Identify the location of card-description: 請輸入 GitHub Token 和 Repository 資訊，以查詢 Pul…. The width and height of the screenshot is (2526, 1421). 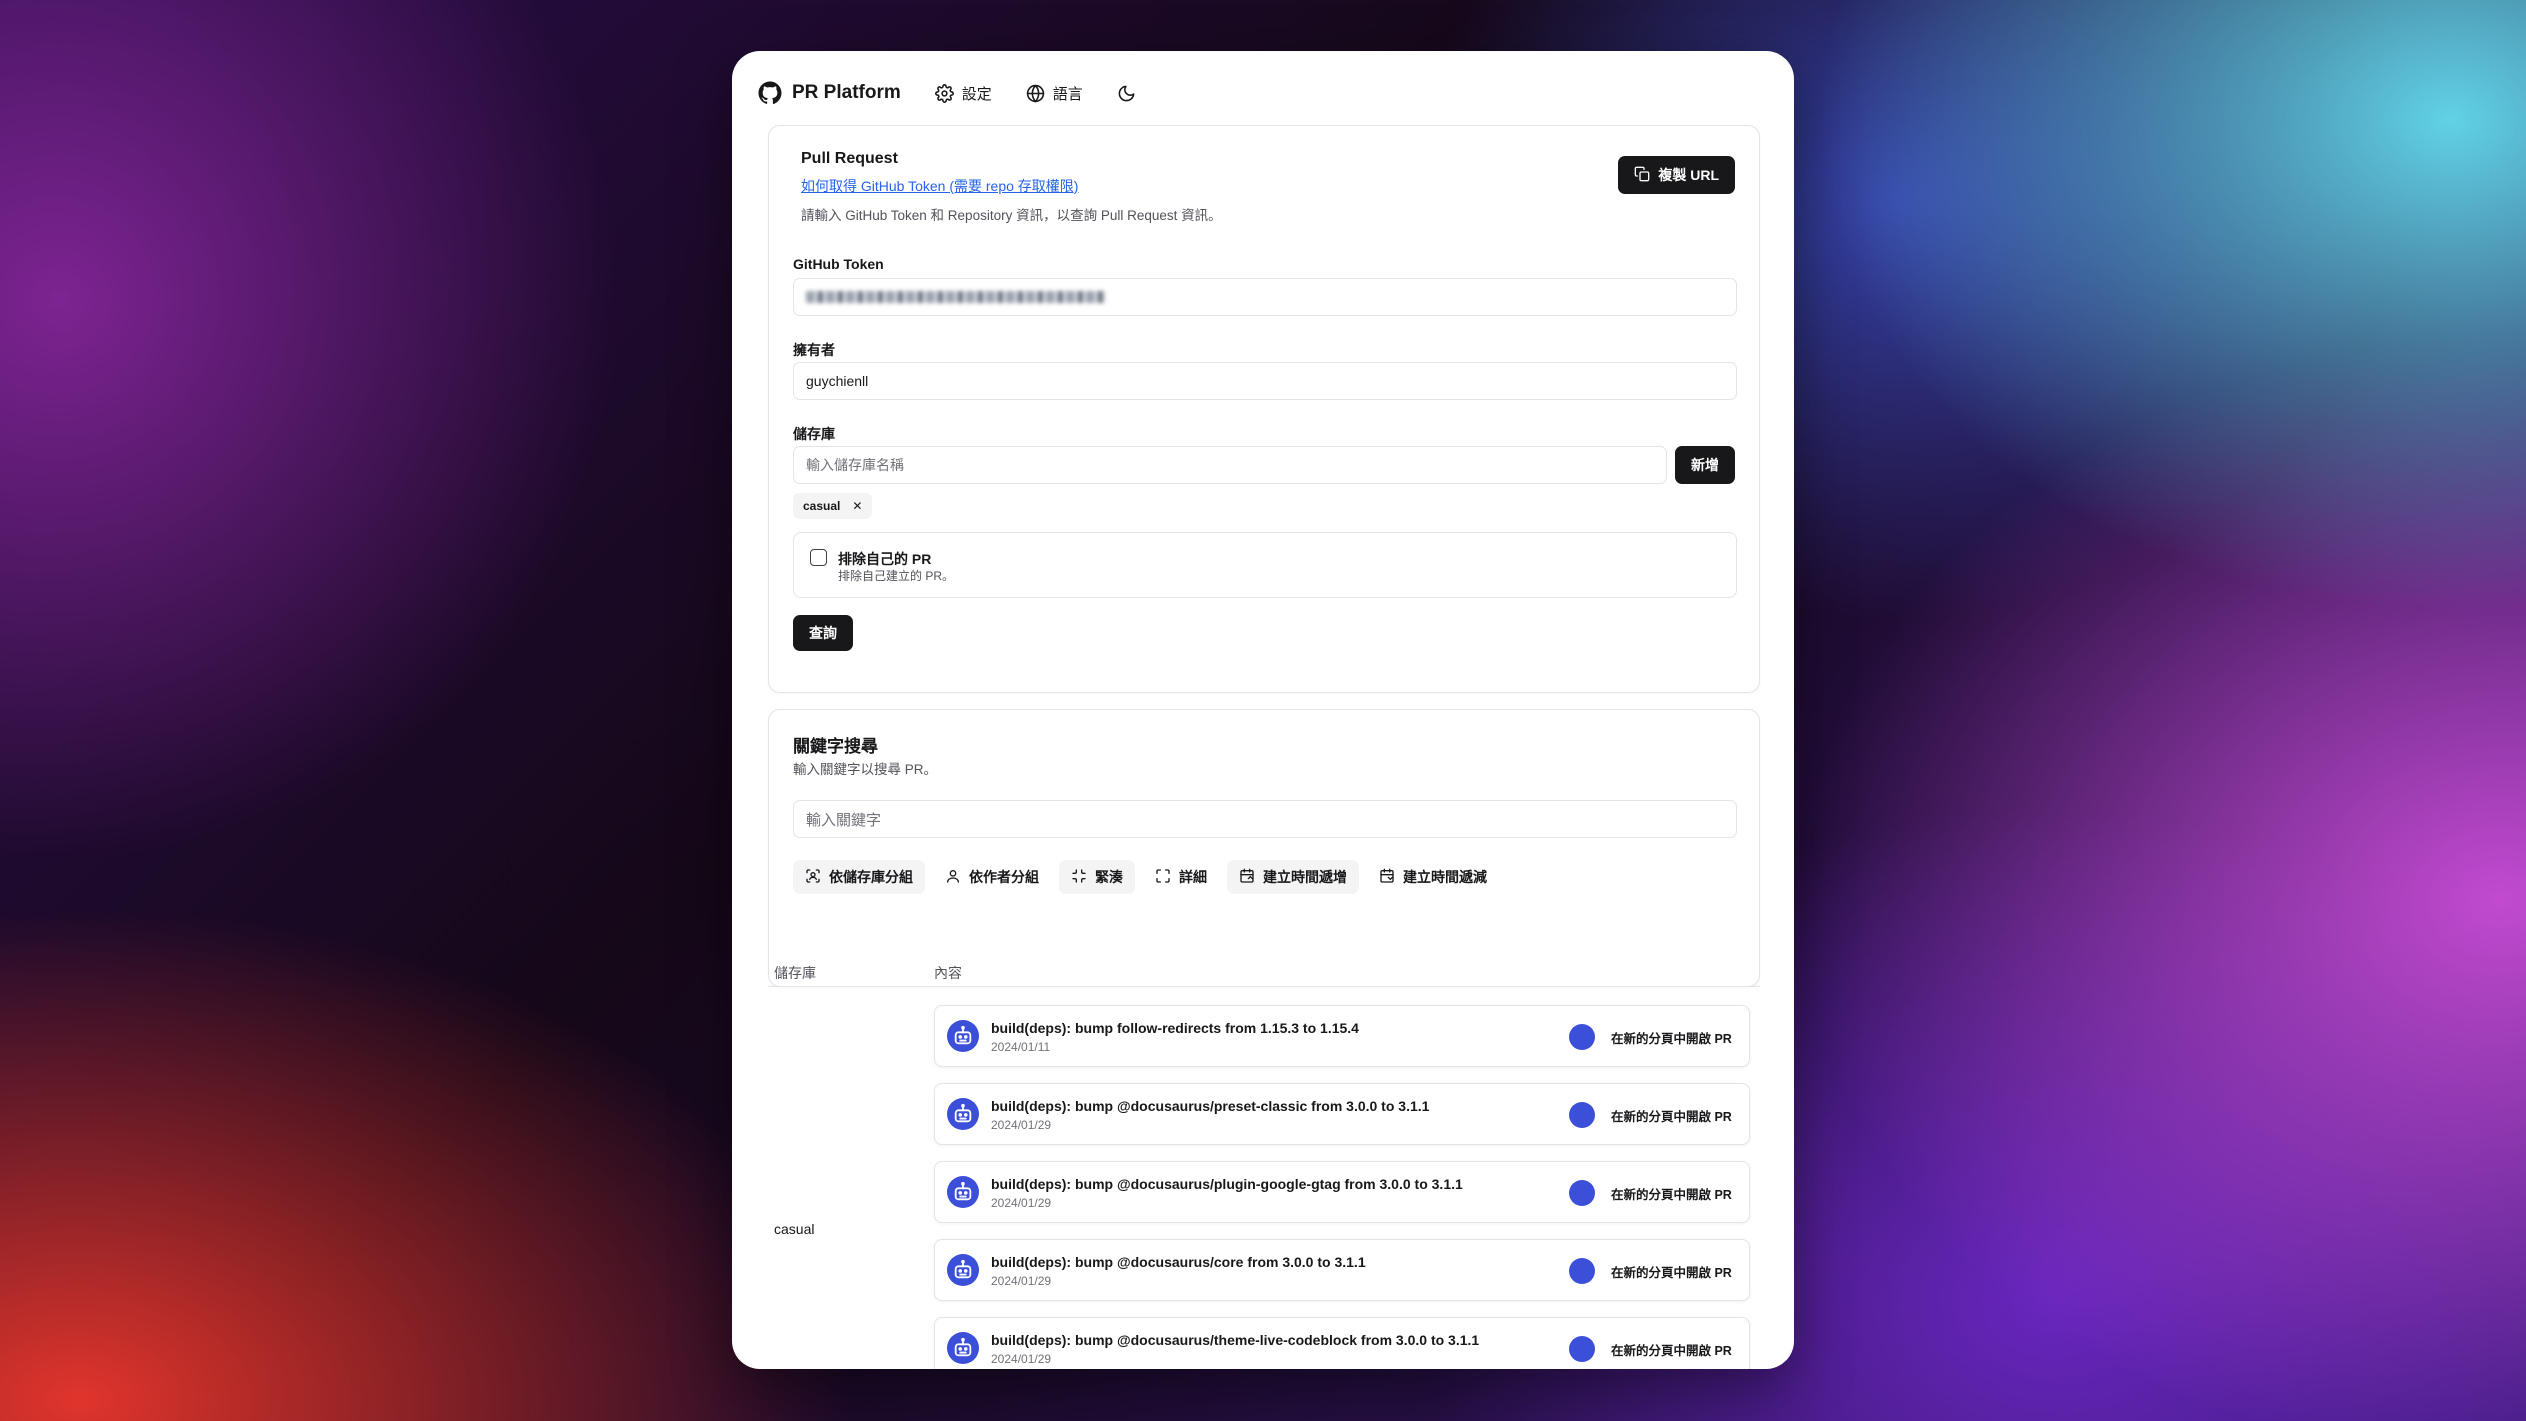
(1011, 215).